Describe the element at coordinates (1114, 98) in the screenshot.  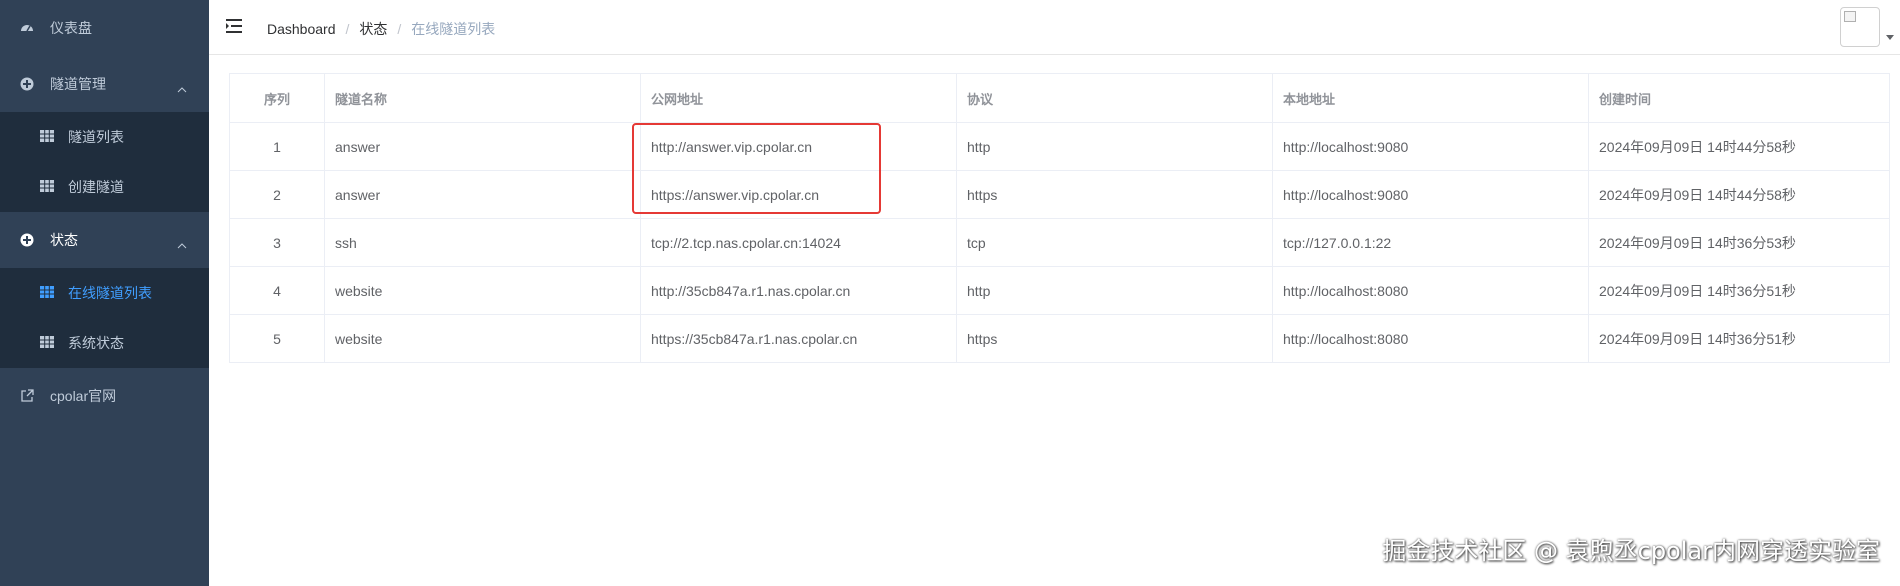
I see `column-header: 协议` at that location.